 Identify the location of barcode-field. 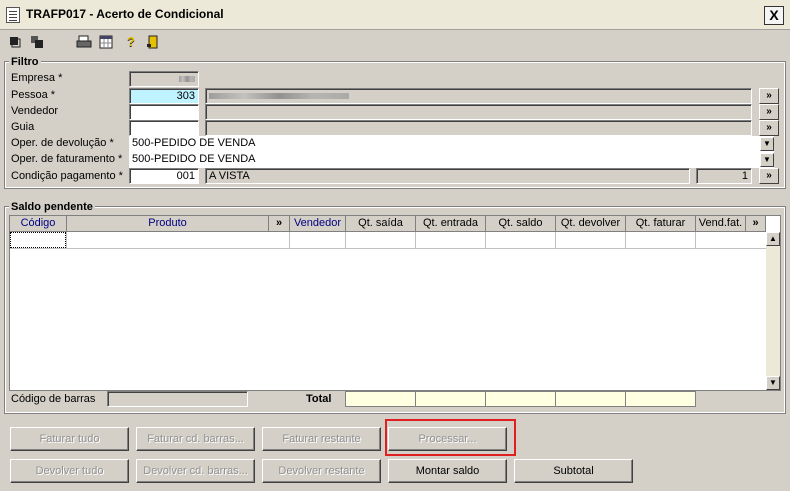
(177, 399).